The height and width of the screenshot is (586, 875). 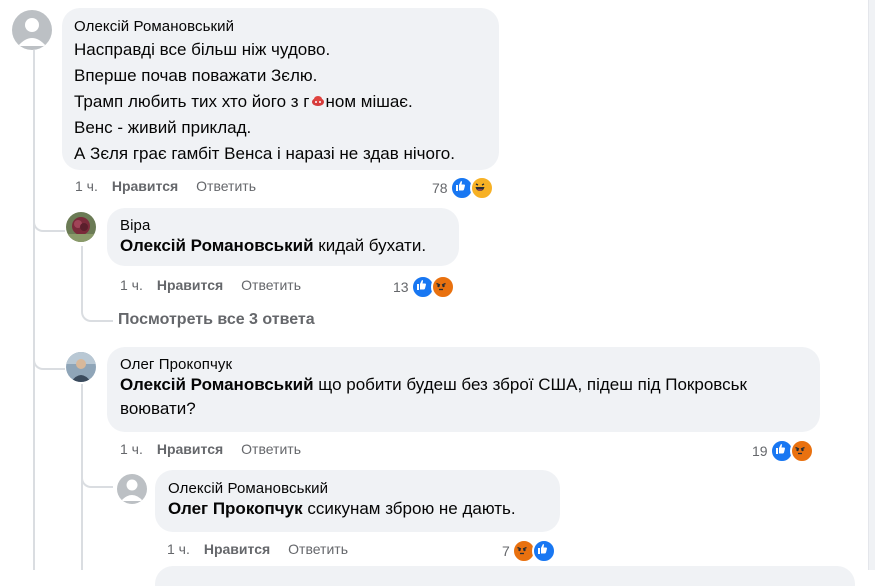 I want to click on reaction-count: 19, so click(x=760, y=451).